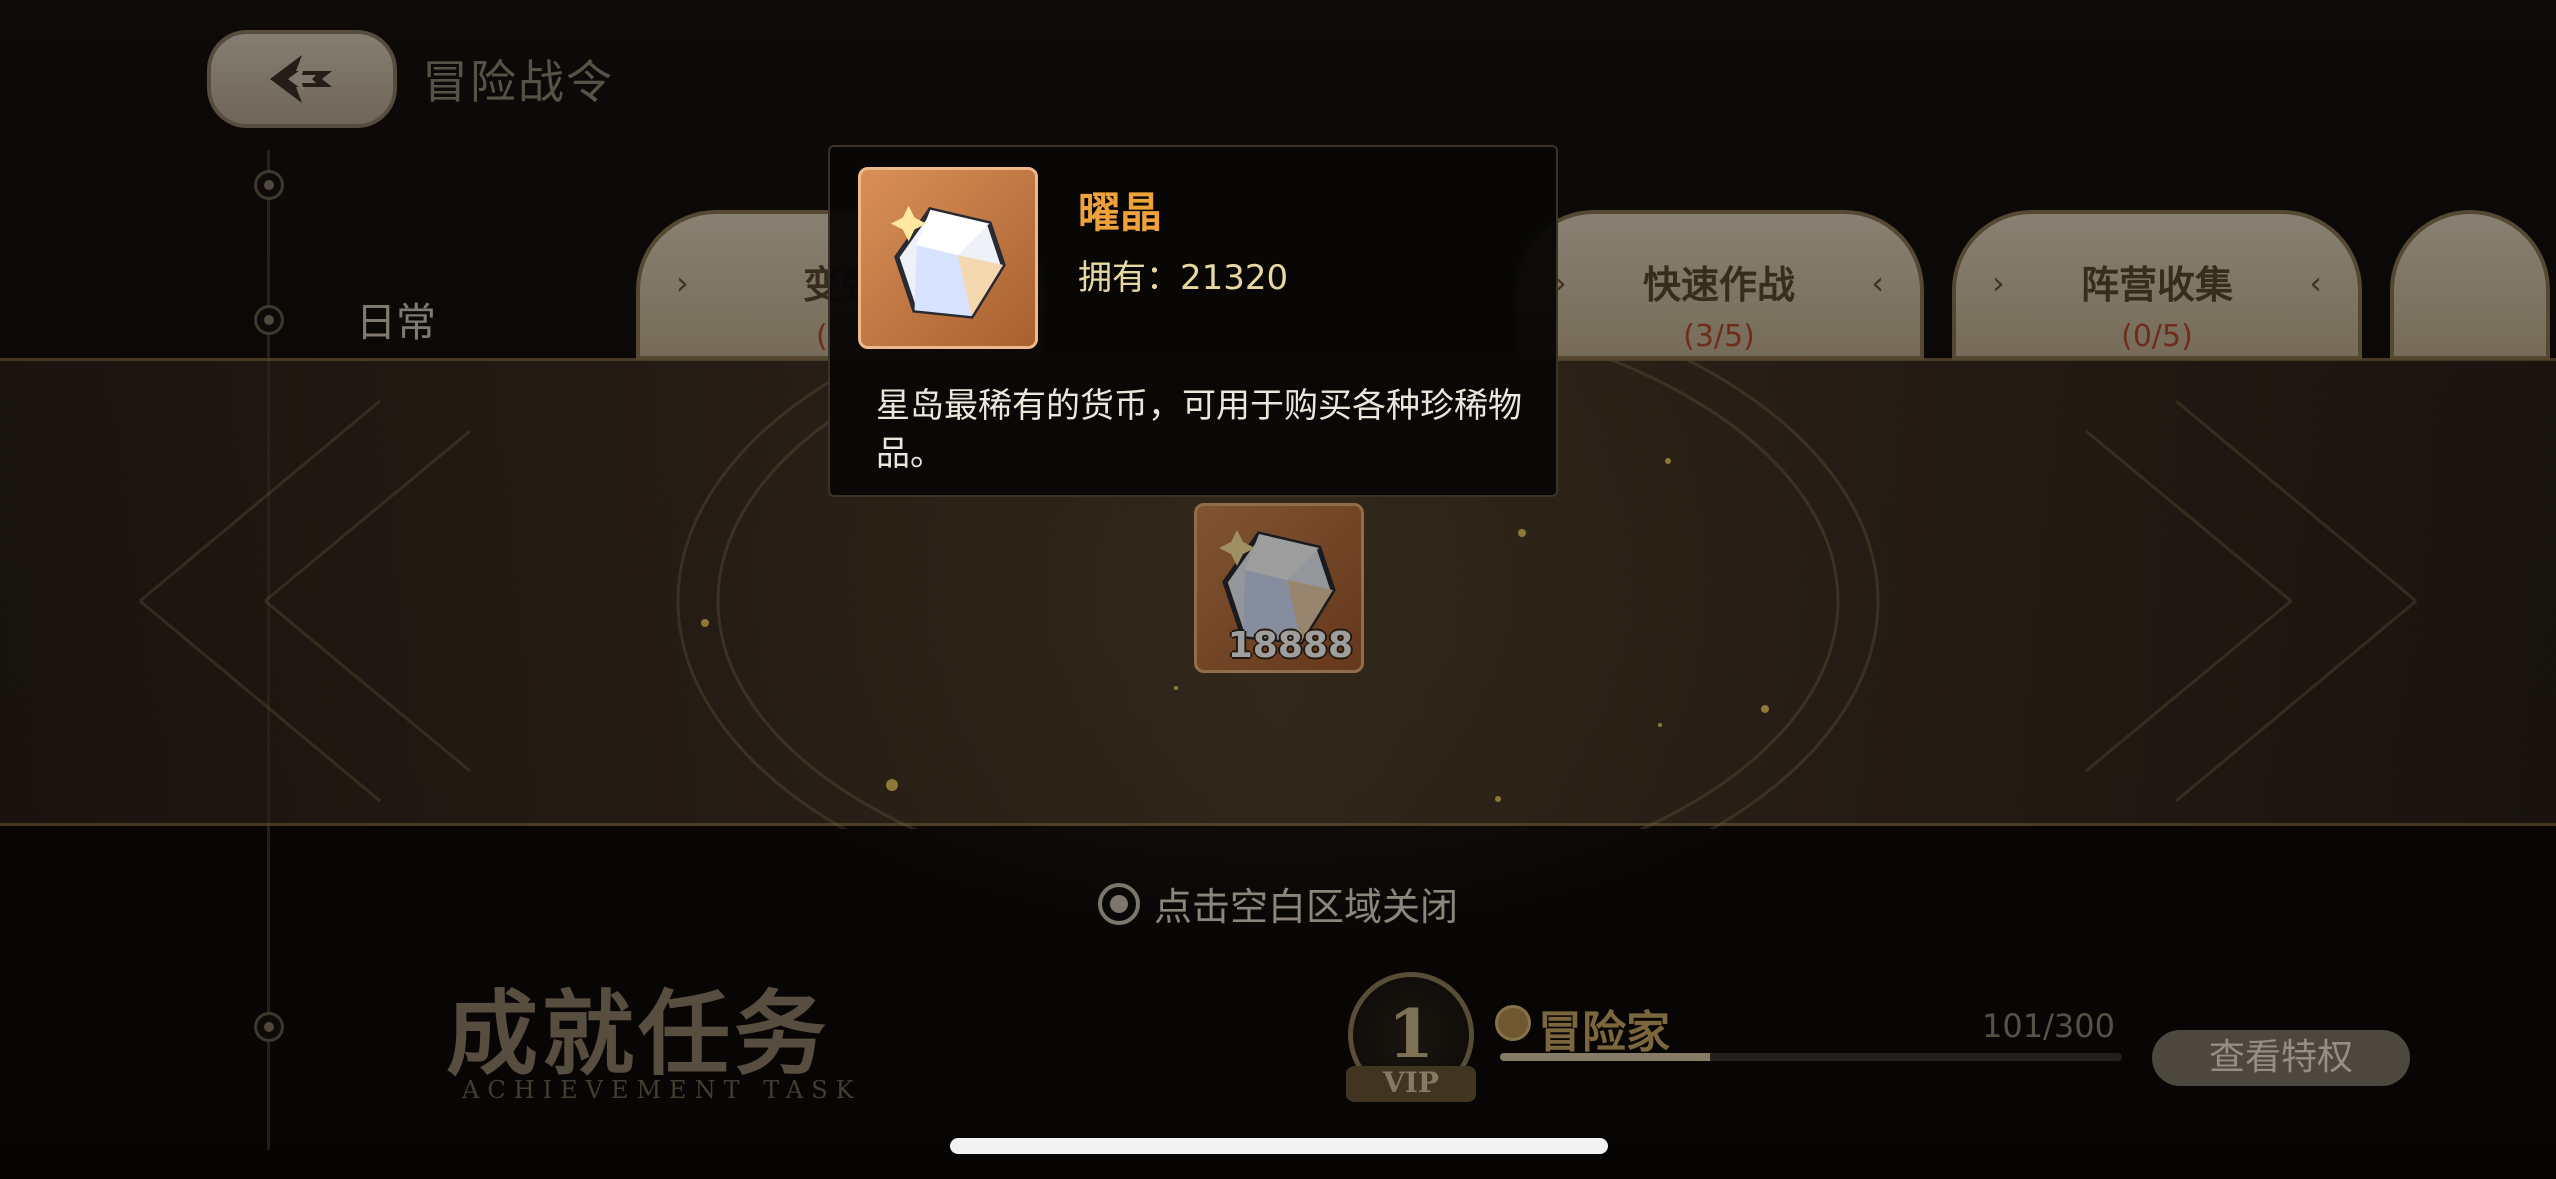 The height and width of the screenshot is (1179, 2556). Describe the element at coordinates (1279, 1146) in the screenshot. I see `home-indicator` at that location.